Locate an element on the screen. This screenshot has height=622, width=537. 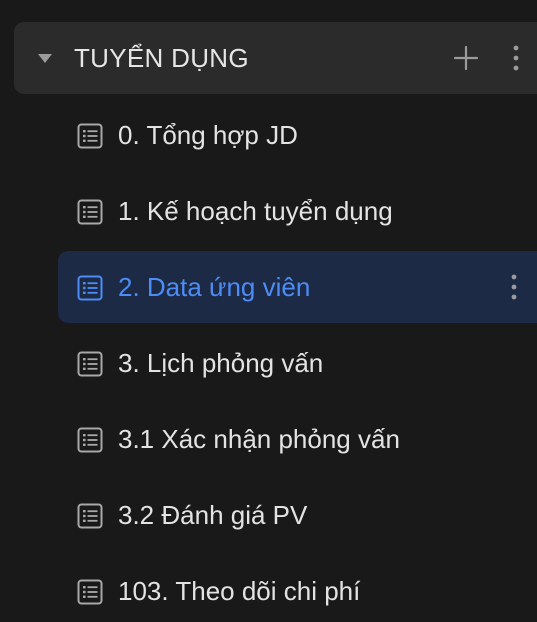
page-item: 2. Data ứng viên is located at coordinates (297, 287).